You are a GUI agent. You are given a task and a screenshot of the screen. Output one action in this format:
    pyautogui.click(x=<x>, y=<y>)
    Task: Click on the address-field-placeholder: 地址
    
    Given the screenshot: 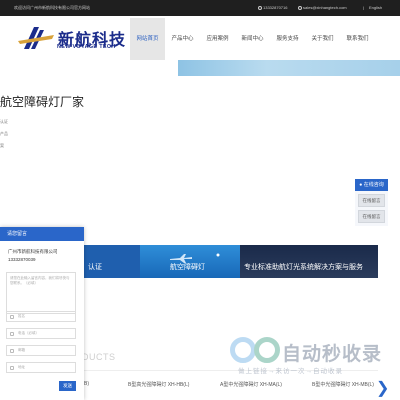 What is the action you would take?
    pyautogui.click(x=21, y=367)
    